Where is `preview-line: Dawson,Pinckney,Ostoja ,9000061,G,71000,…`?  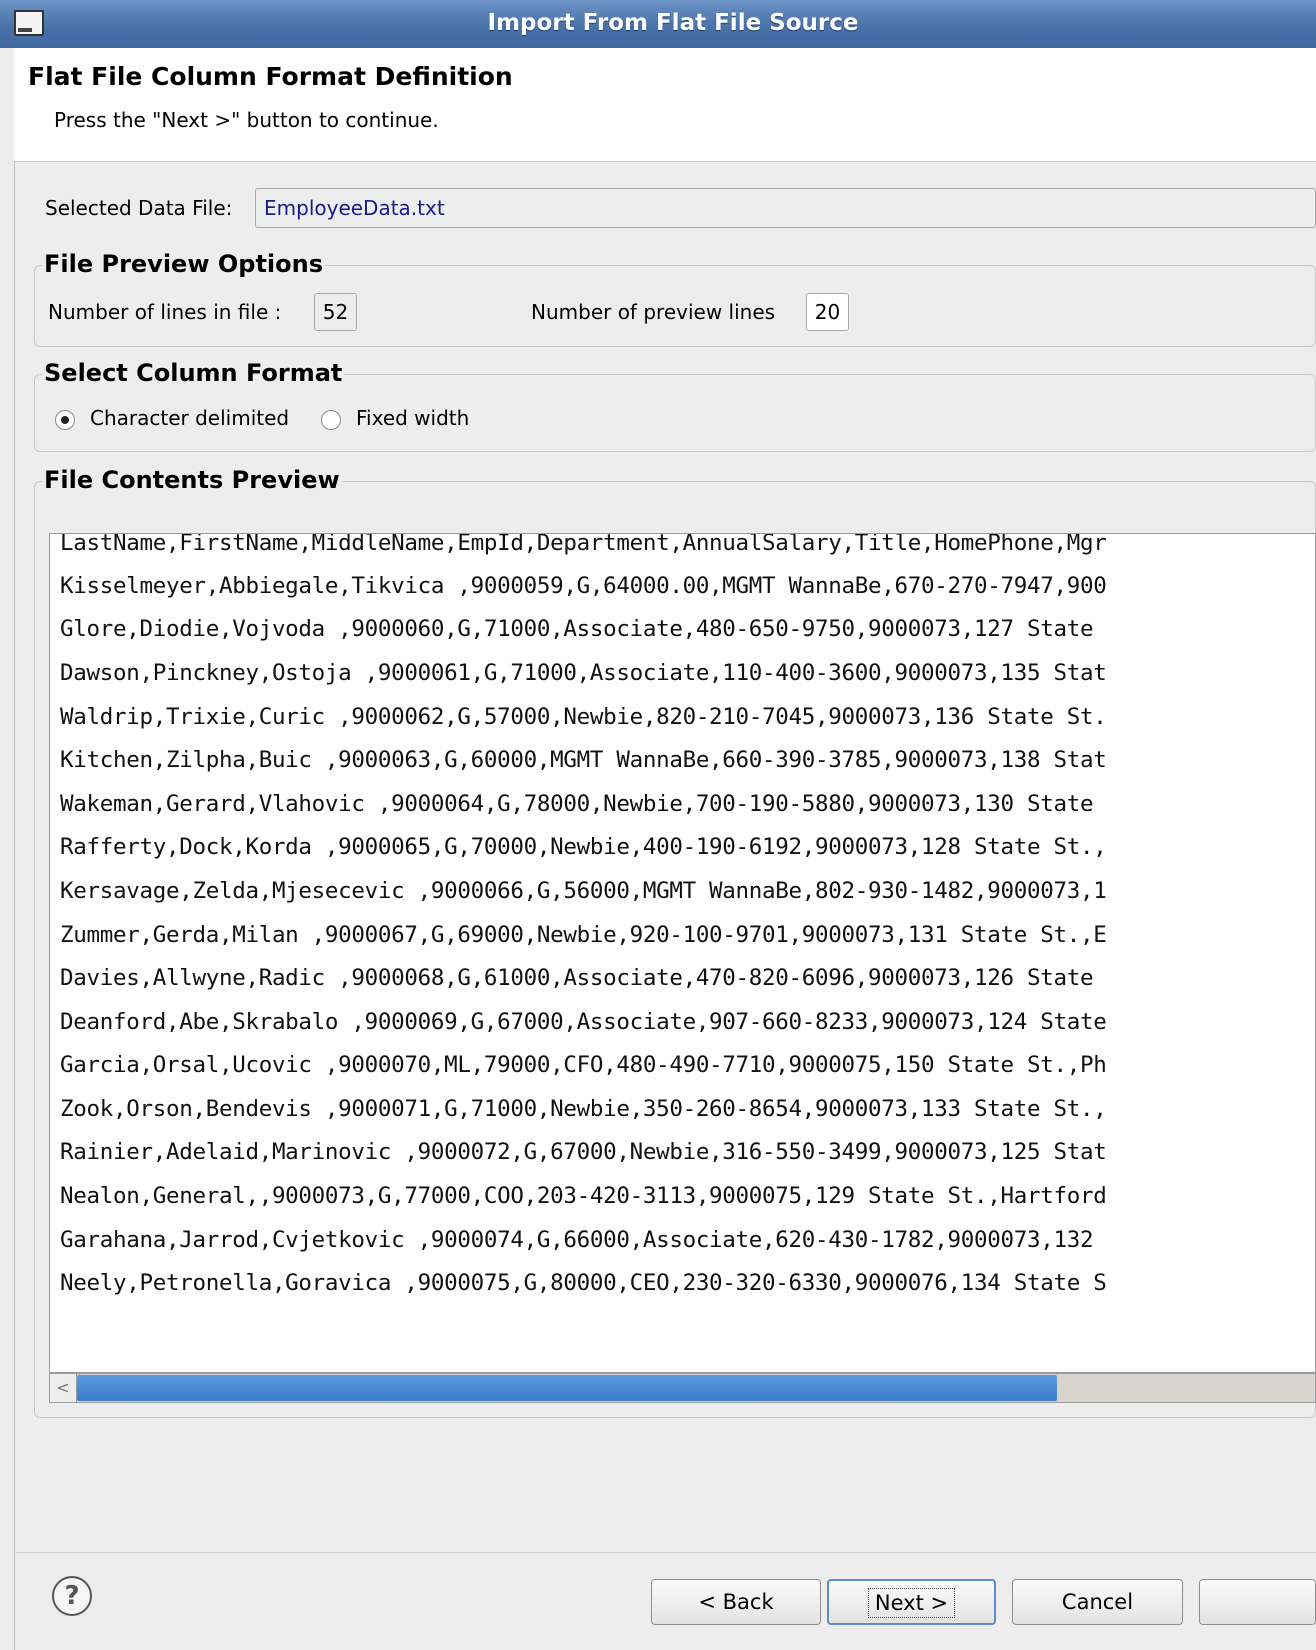 preview-line: Dawson,Pinckney,Ostoja ,9000061,G,71000,… is located at coordinates (583, 673).